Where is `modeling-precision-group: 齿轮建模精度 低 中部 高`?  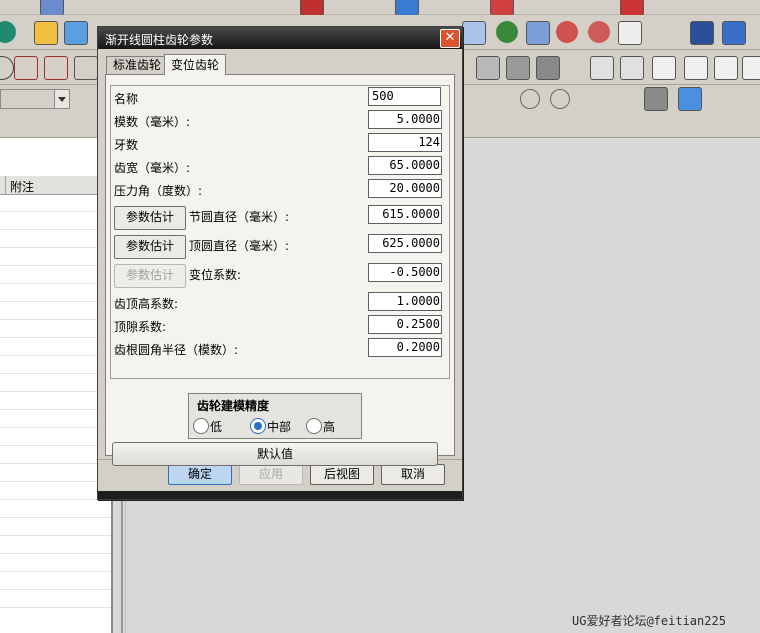
modeling-precision-group: 齿轮建模精度 低 中部 高 is located at coordinates (275, 416).